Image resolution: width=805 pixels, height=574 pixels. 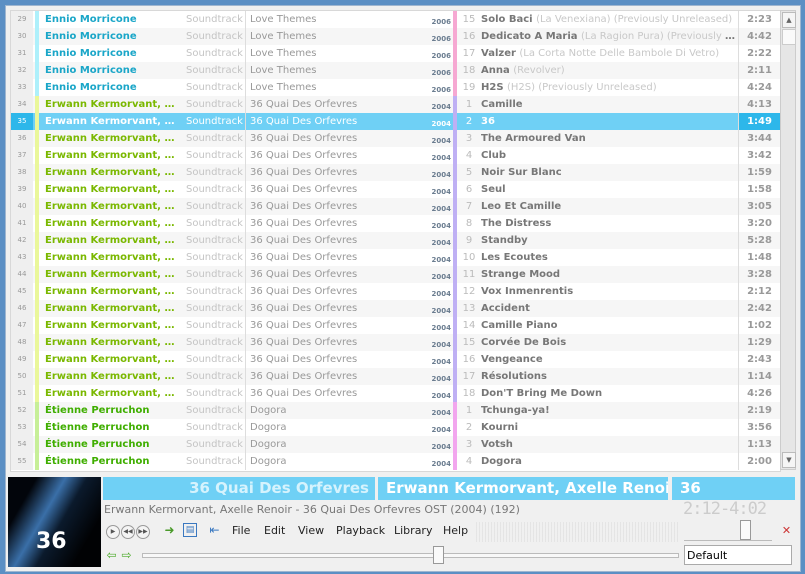 I want to click on row-number: 29, so click(x=22, y=19).